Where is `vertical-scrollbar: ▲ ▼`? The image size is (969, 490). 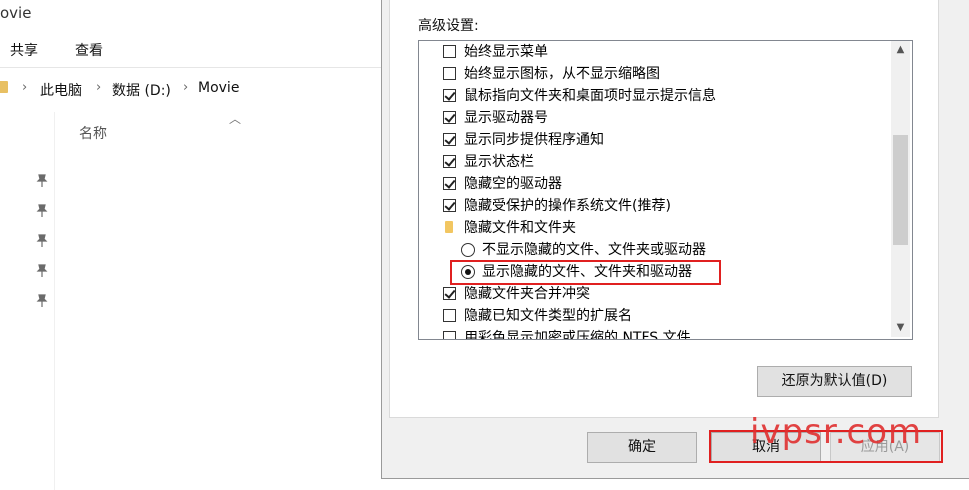 vertical-scrollbar: ▲ ▼ is located at coordinates (900, 189).